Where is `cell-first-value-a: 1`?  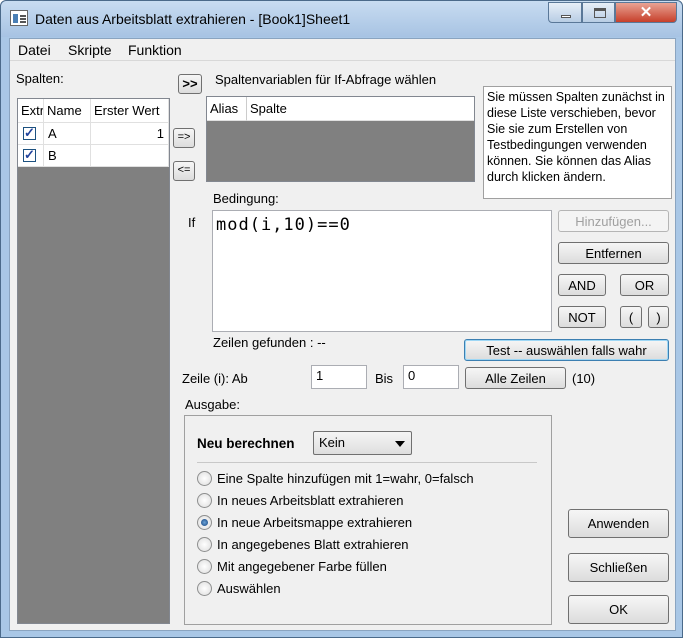 cell-first-value-a: 1 is located at coordinates (130, 134).